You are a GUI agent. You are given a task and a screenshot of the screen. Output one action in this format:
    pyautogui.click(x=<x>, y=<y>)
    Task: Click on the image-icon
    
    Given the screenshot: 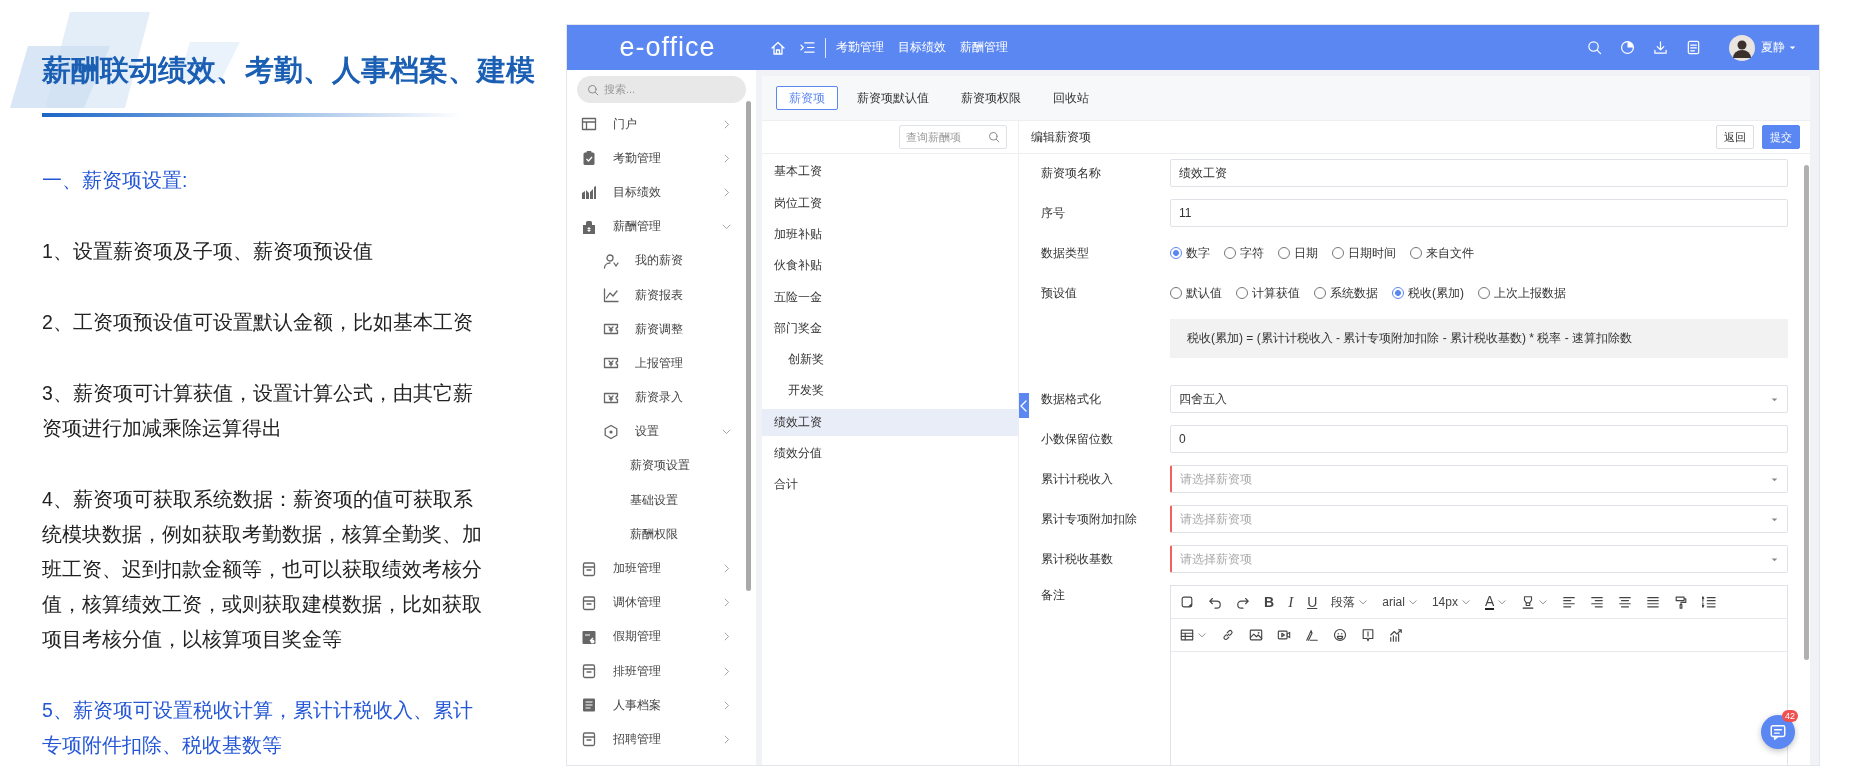 What is the action you would take?
    pyautogui.click(x=1256, y=635)
    